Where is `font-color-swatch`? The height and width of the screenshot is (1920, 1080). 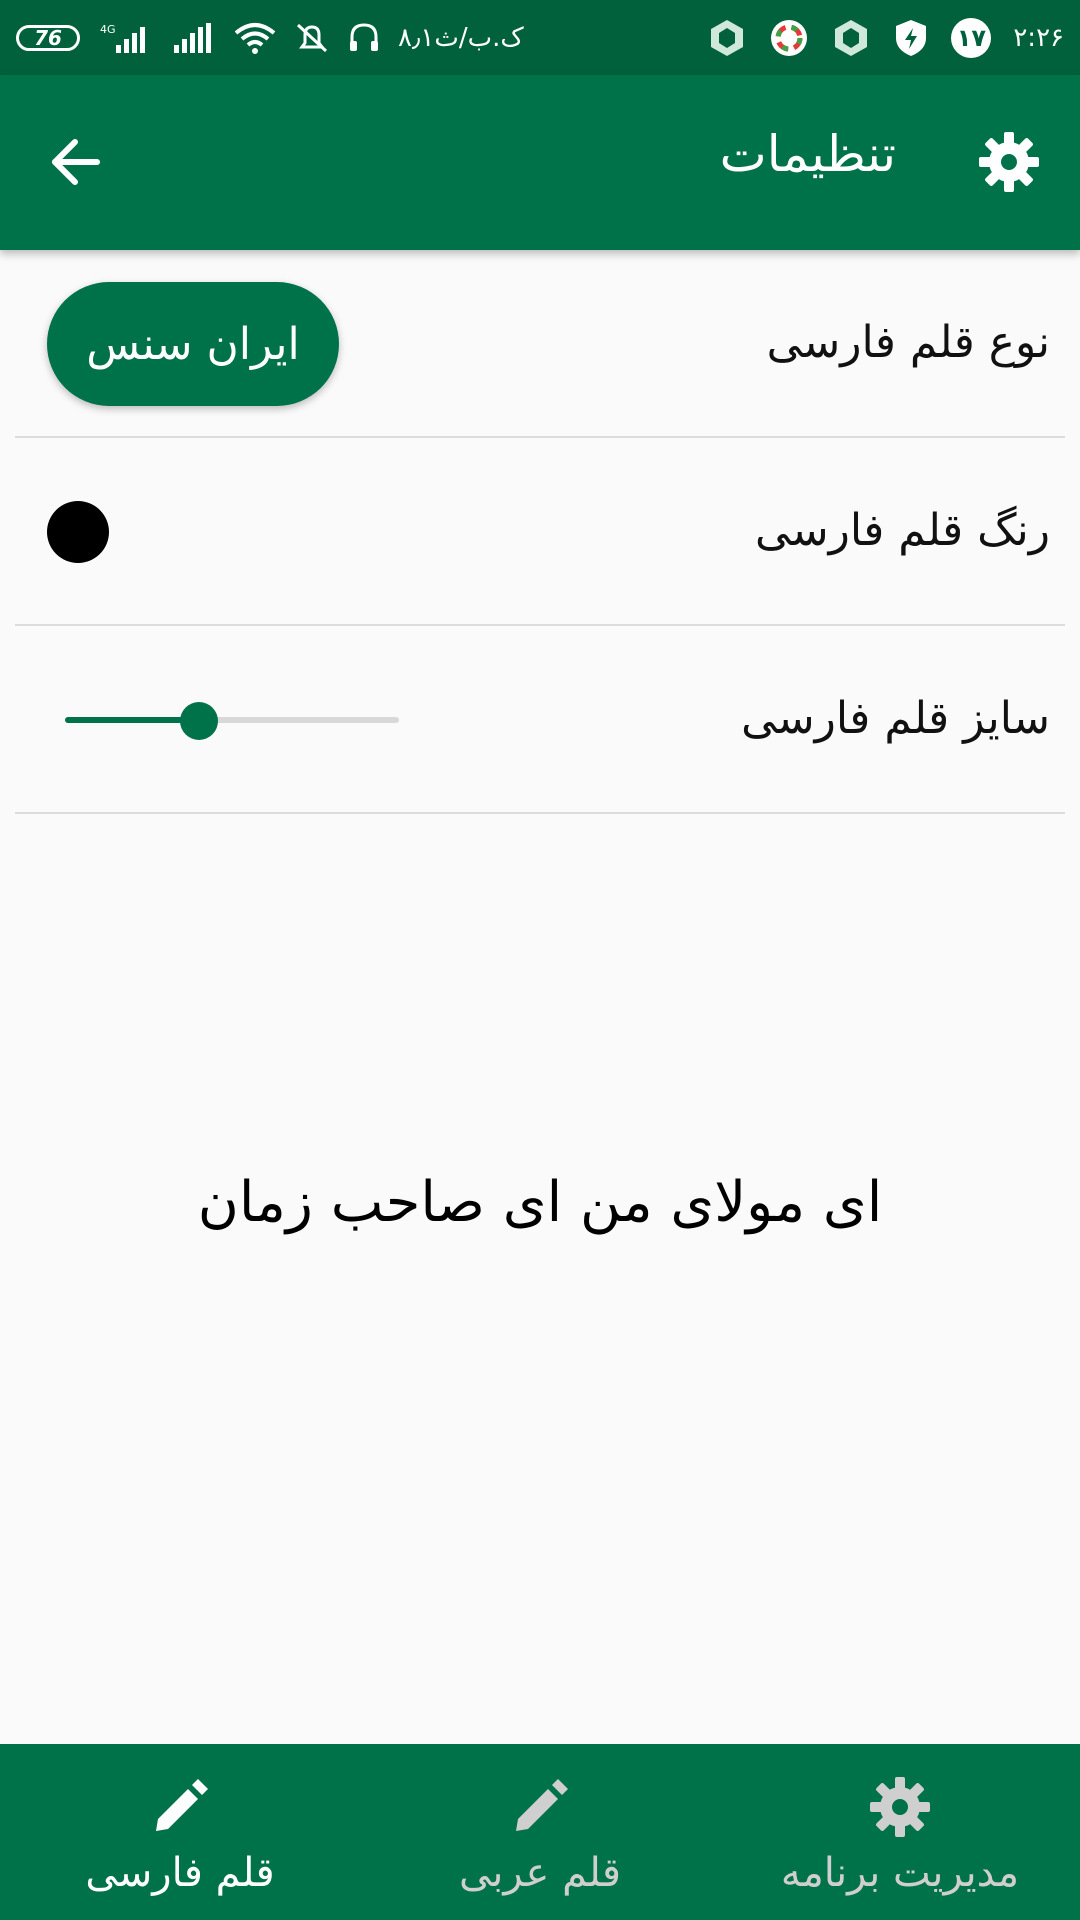
font-color-swatch is located at coordinates (78, 532).